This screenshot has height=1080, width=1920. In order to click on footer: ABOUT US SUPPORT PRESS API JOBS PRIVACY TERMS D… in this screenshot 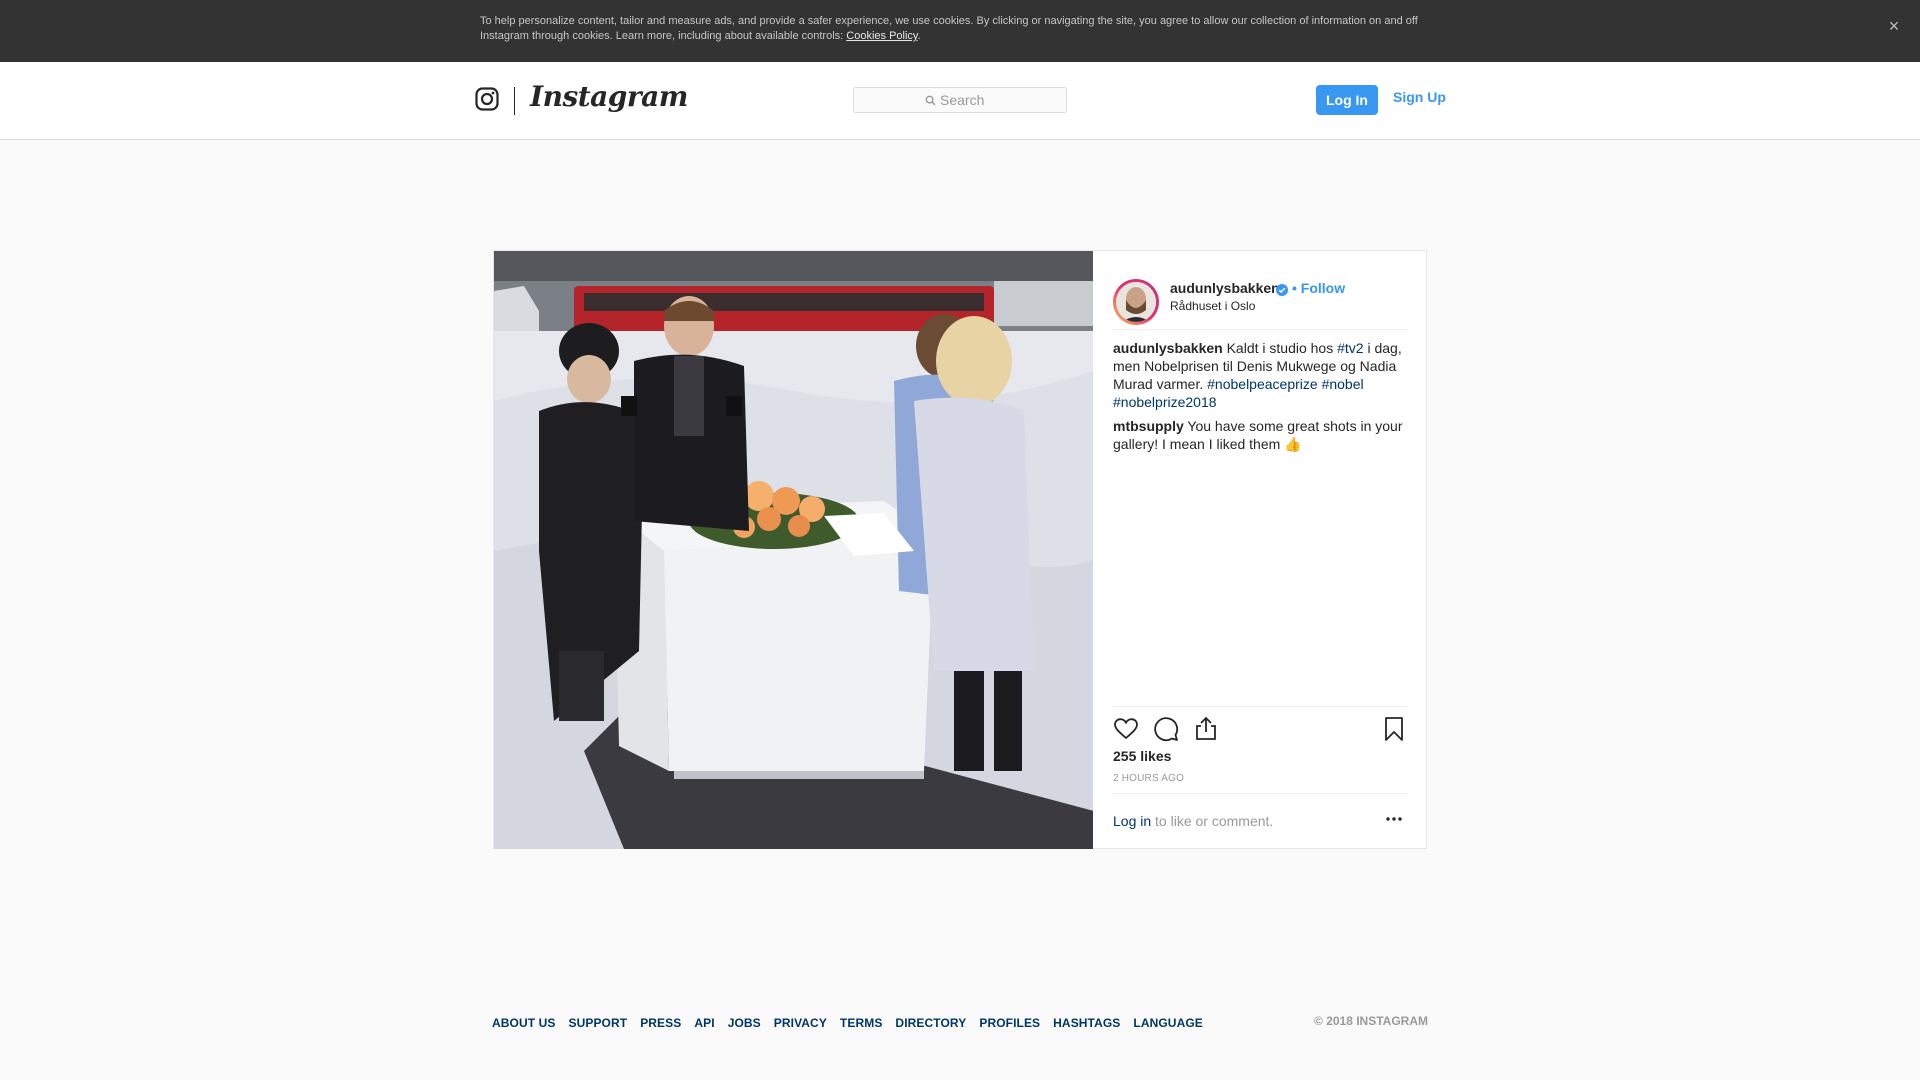, I will do `click(960, 1022)`.